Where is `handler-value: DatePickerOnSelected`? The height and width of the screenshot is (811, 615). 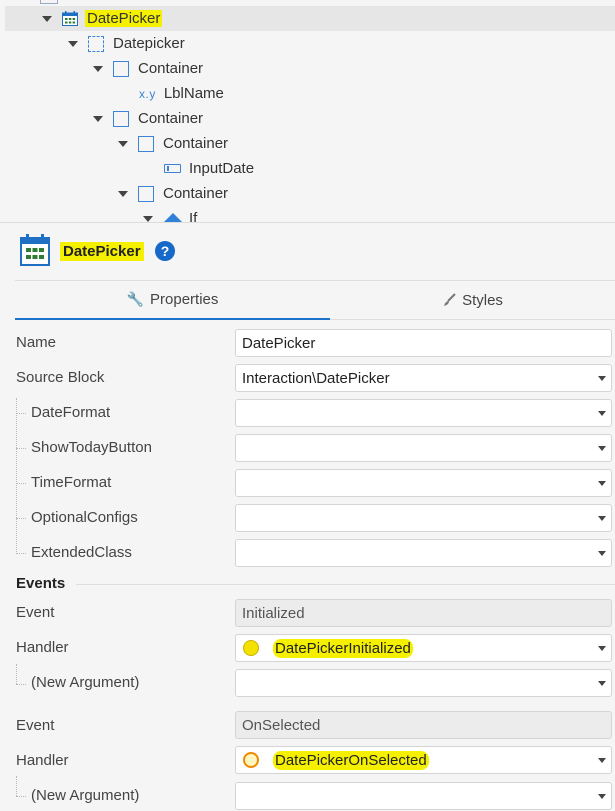 handler-value: DatePickerOnSelected is located at coordinates (351, 760).